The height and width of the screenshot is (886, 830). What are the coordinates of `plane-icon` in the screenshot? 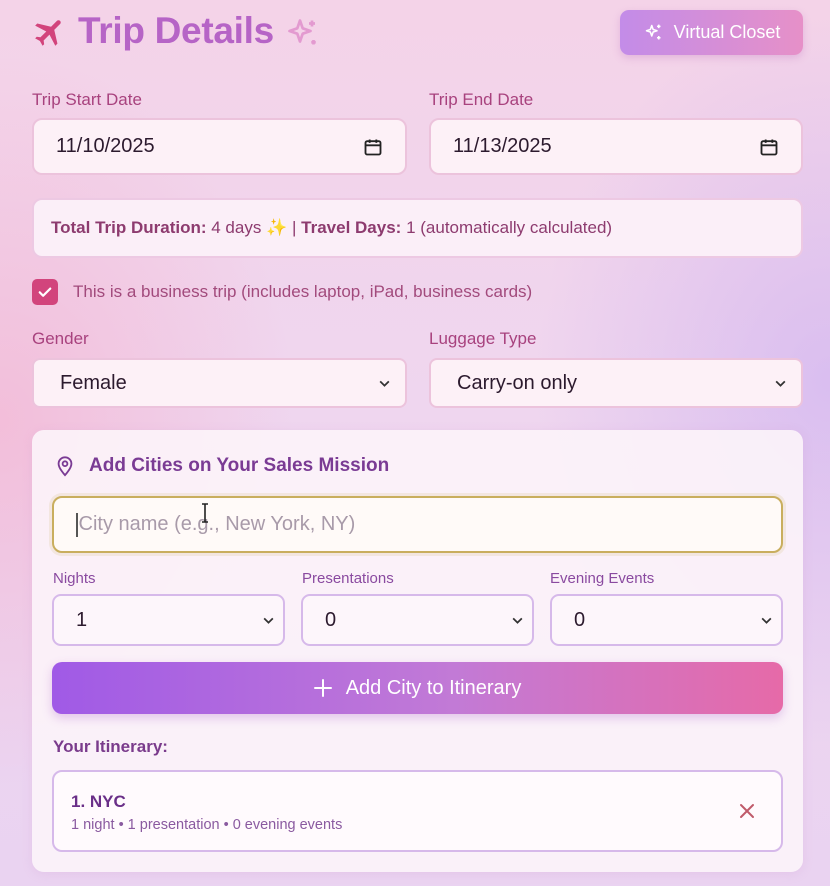 It's located at (48, 33).